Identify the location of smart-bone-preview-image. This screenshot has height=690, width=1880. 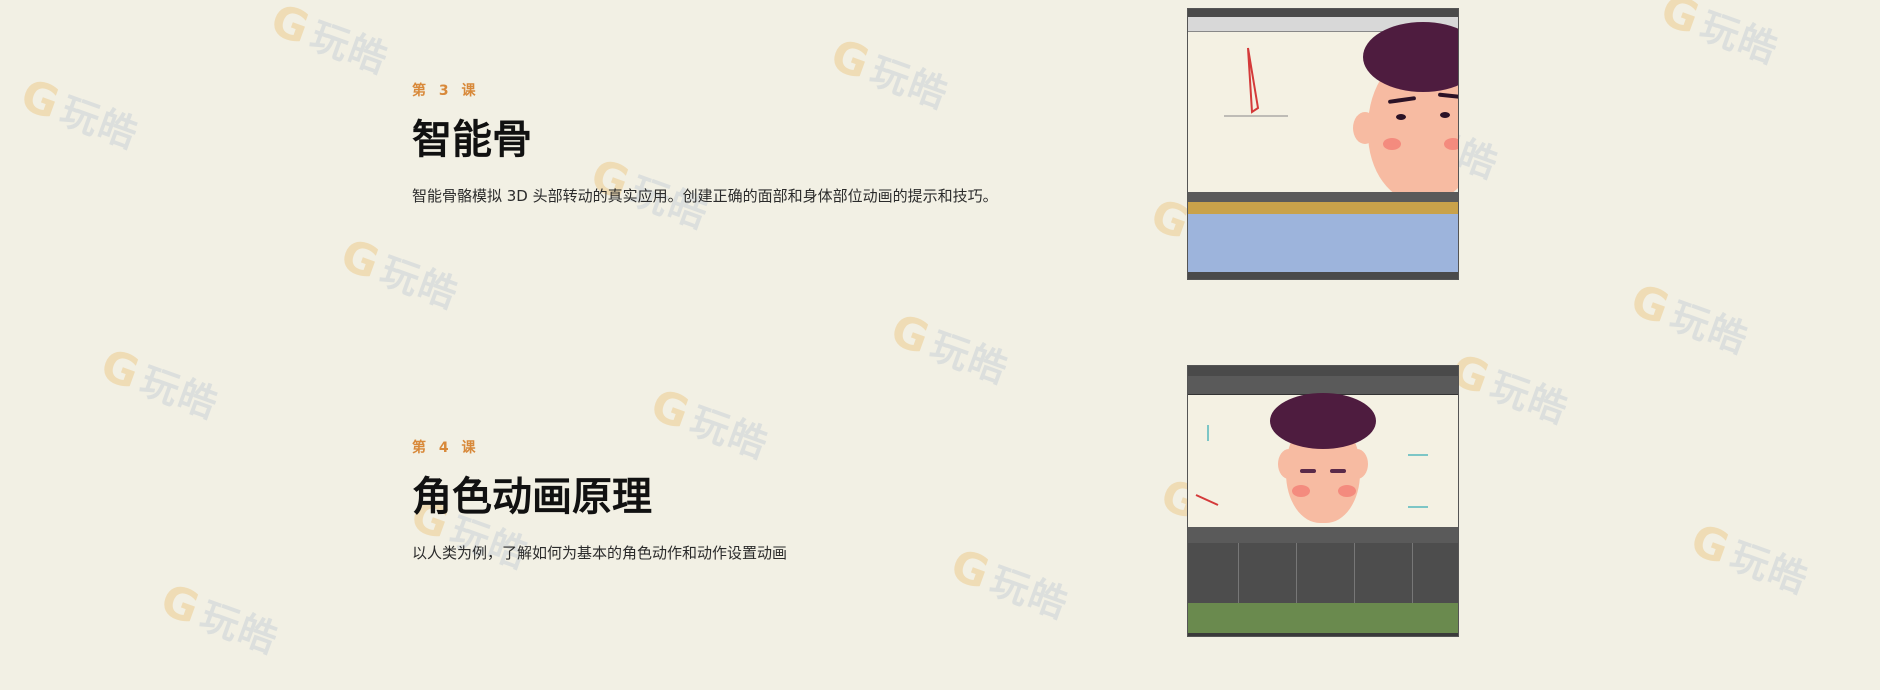
(1323, 144).